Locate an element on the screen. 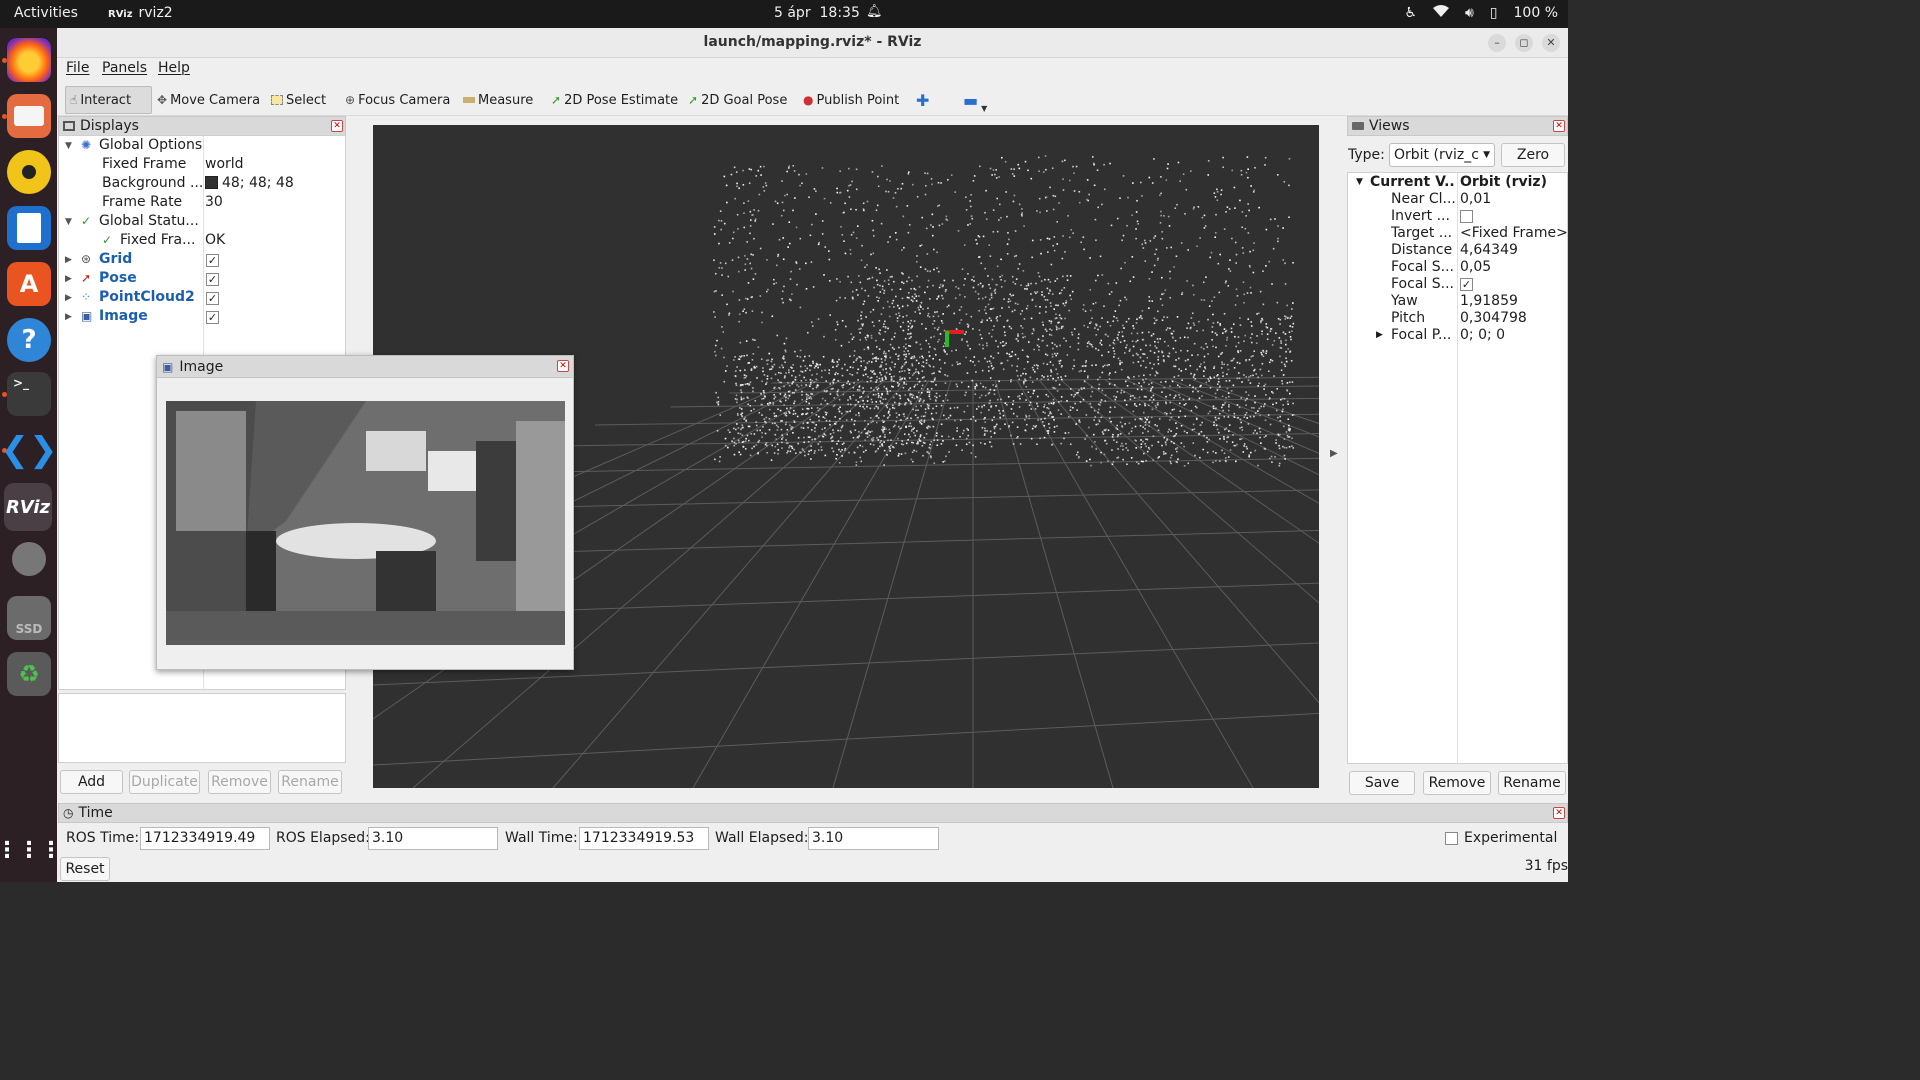  remove-view-button: Remove is located at coordinates (1457, 783).